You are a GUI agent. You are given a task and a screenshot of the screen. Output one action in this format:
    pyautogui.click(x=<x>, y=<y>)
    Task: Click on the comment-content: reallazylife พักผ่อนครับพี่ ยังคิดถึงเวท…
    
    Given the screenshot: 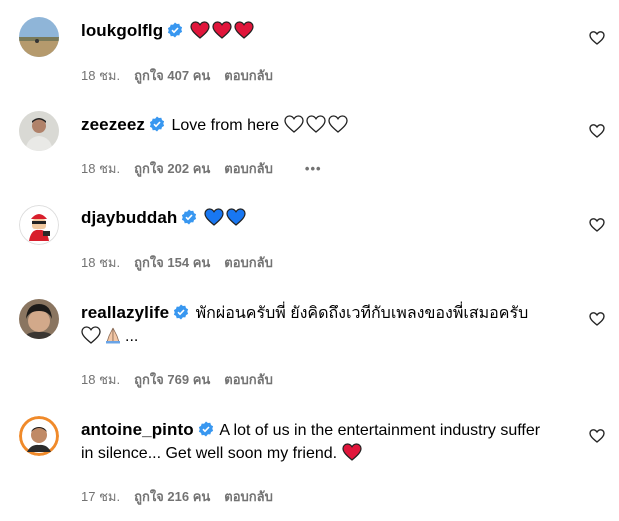 What is the action you would take?
    pyautogui.click(x=326, y=326)
    